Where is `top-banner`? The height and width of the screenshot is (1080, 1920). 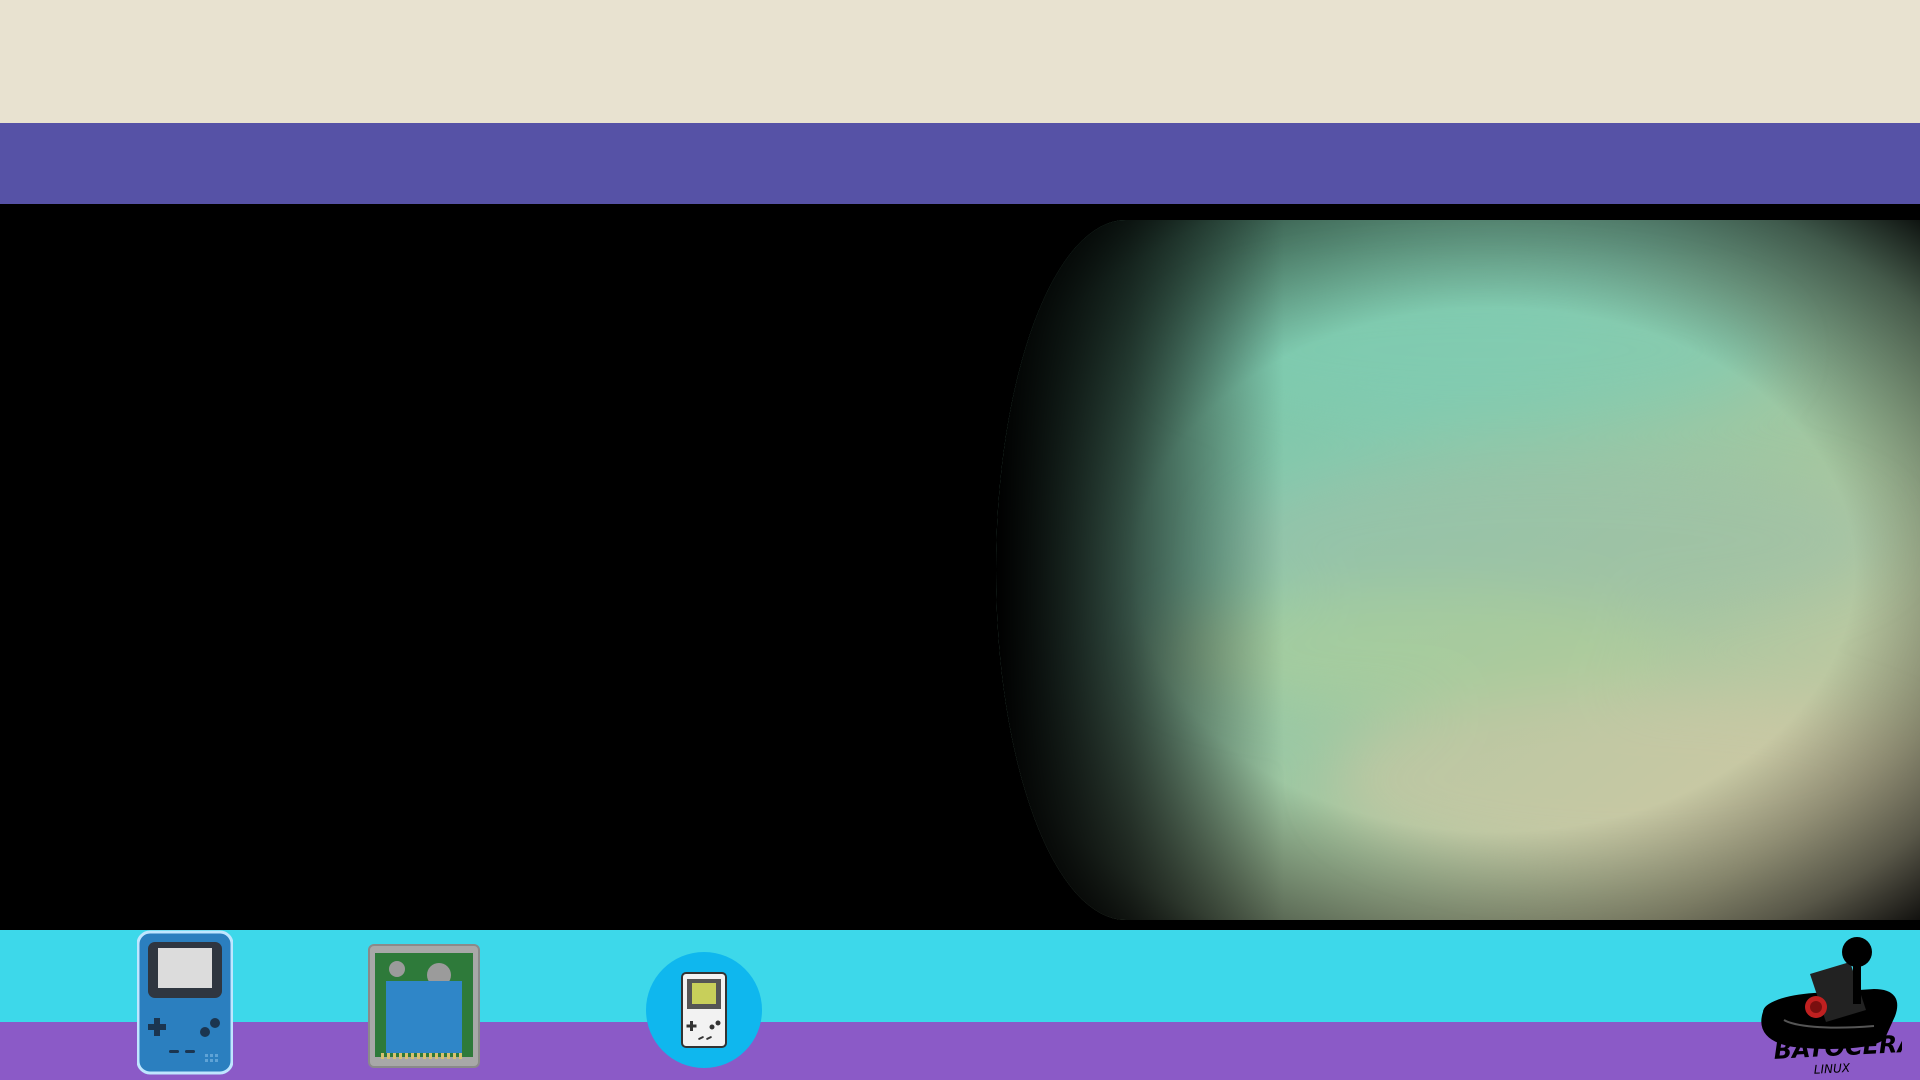
top-banner is located at coordinates (960, 61).